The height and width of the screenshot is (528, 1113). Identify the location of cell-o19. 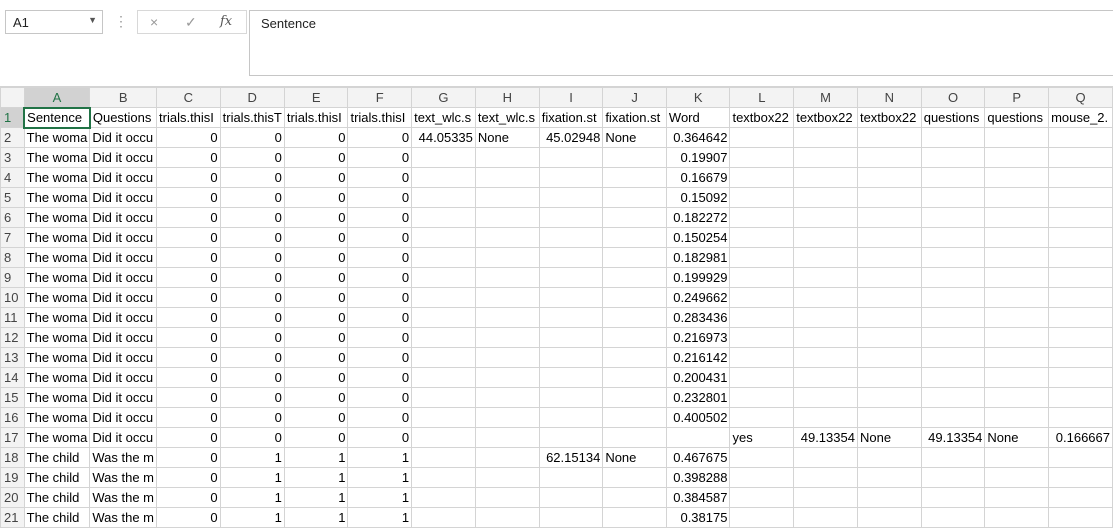
(953, 477).